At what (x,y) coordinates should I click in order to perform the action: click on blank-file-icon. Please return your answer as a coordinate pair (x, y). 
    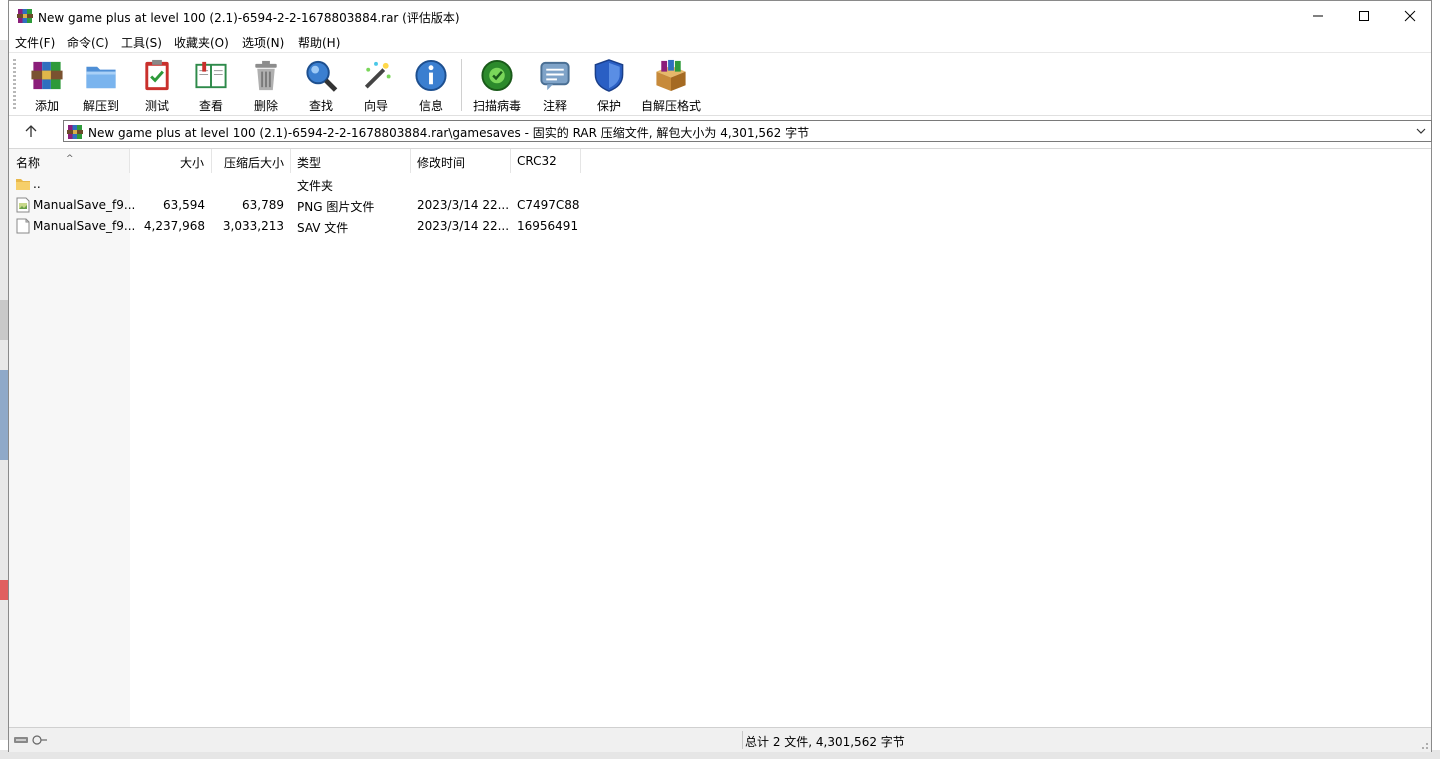
    Looking at the image, I should click on (23, 226).